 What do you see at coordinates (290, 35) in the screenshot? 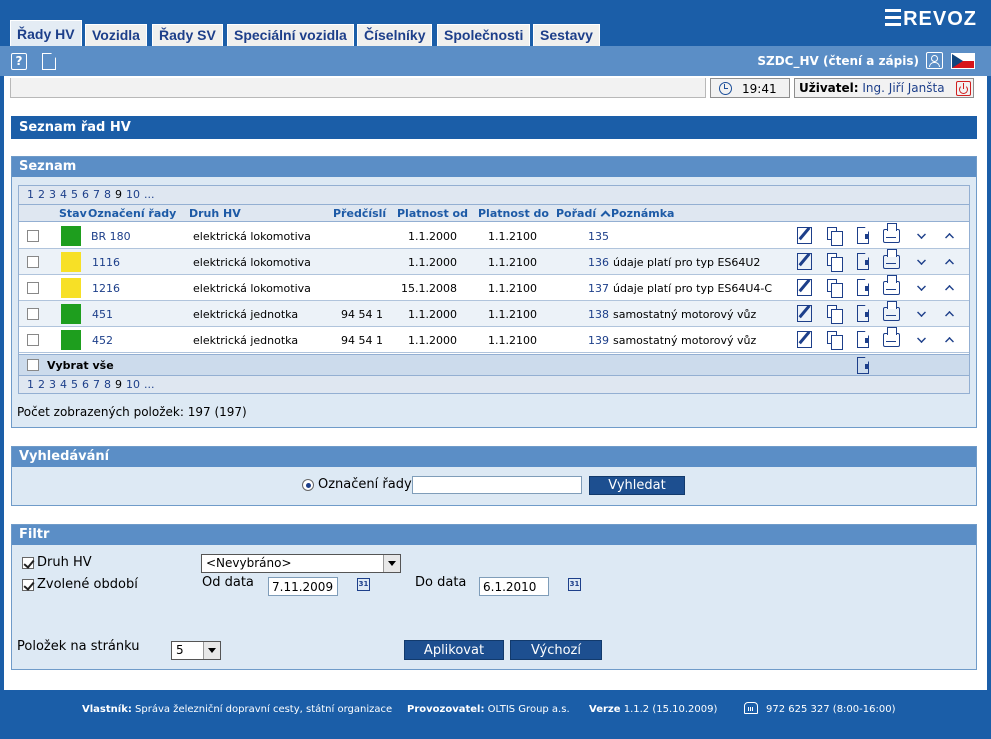
I see `tab-specialni-vozidla: Speciální vozidla` at bounding box center [290, 35].